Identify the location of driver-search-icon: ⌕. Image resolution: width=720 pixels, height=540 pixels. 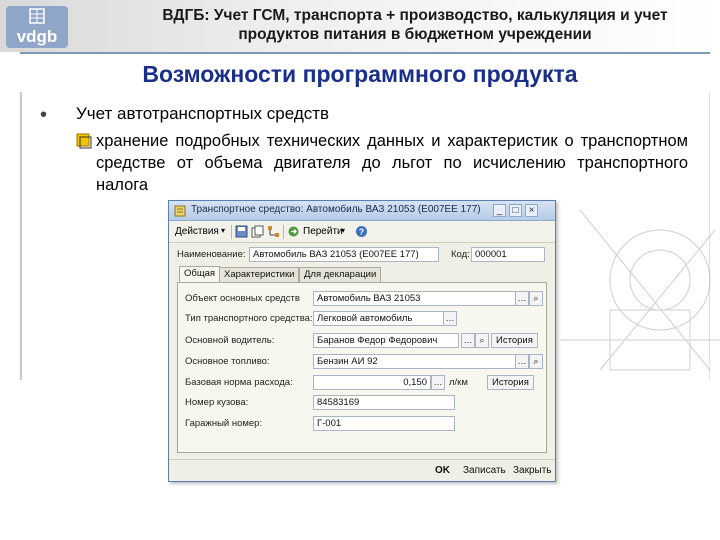
(482, 340).